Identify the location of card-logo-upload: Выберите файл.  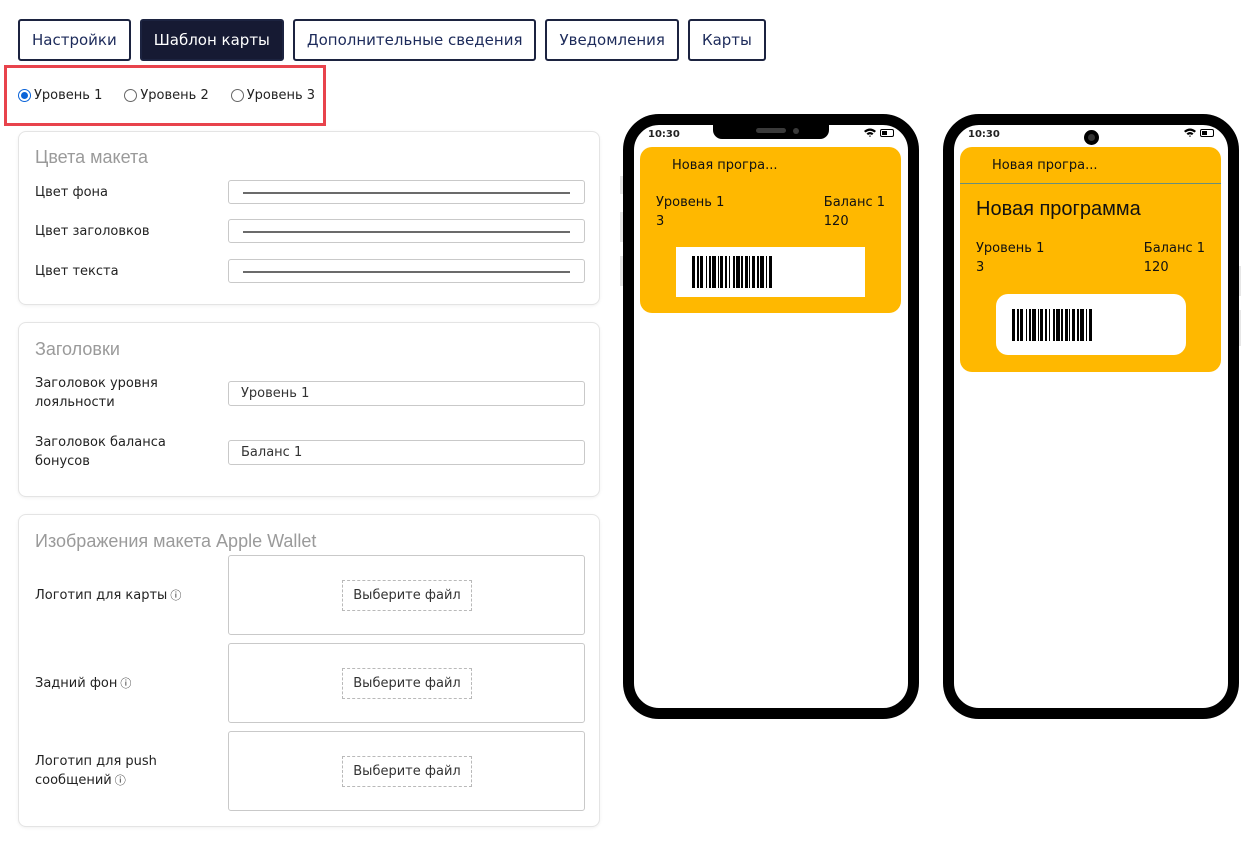
(406, 595).